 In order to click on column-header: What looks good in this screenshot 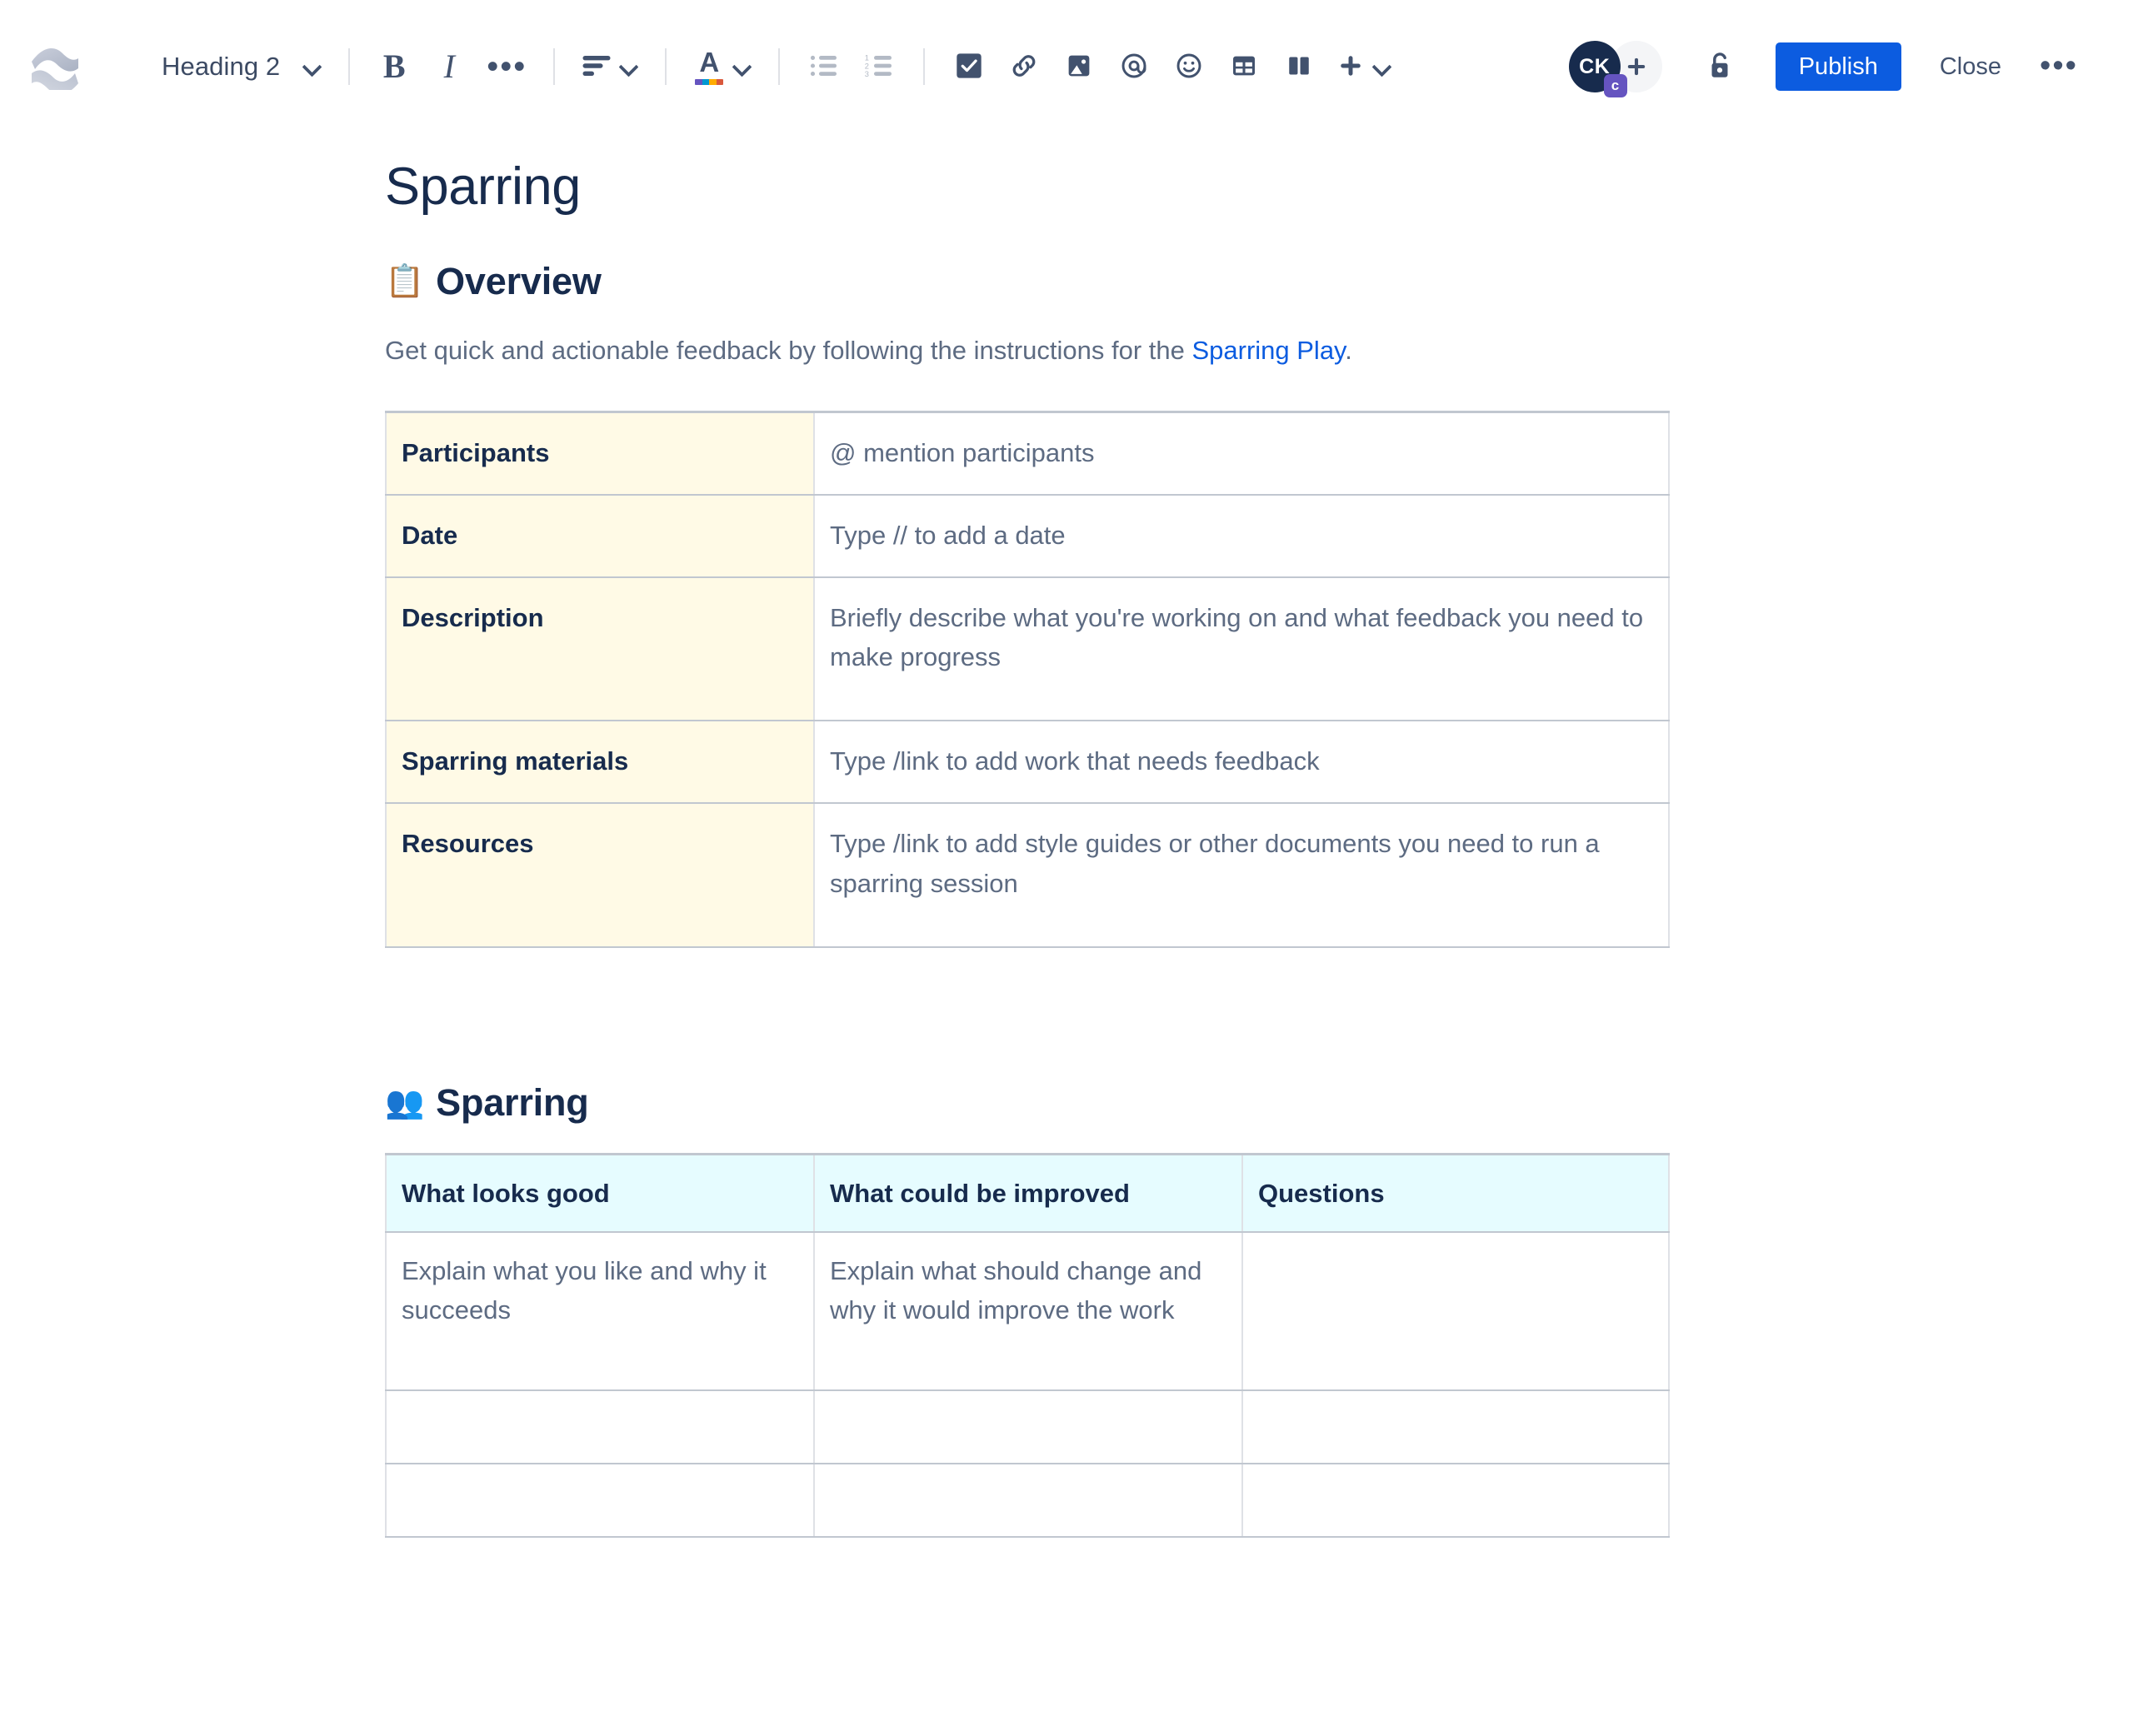, I will do `click(600, 1193)`.